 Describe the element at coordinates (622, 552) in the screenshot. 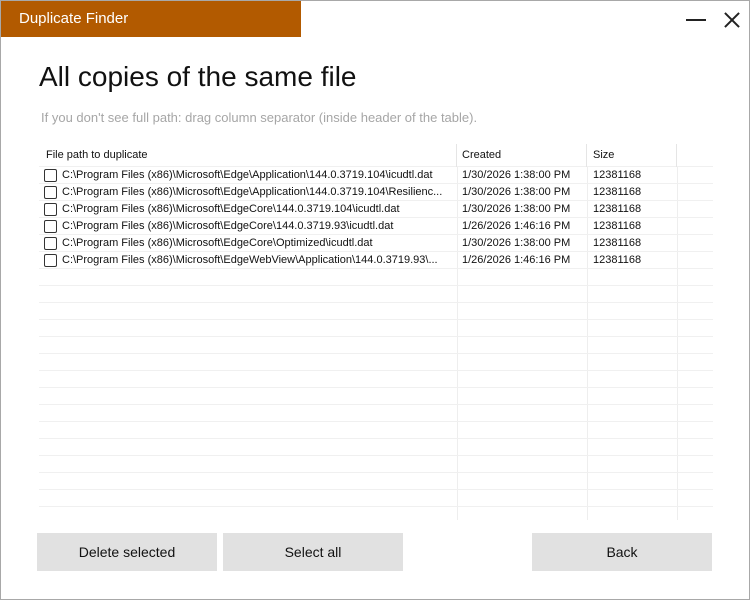

I see `back-button: Back` at that location.